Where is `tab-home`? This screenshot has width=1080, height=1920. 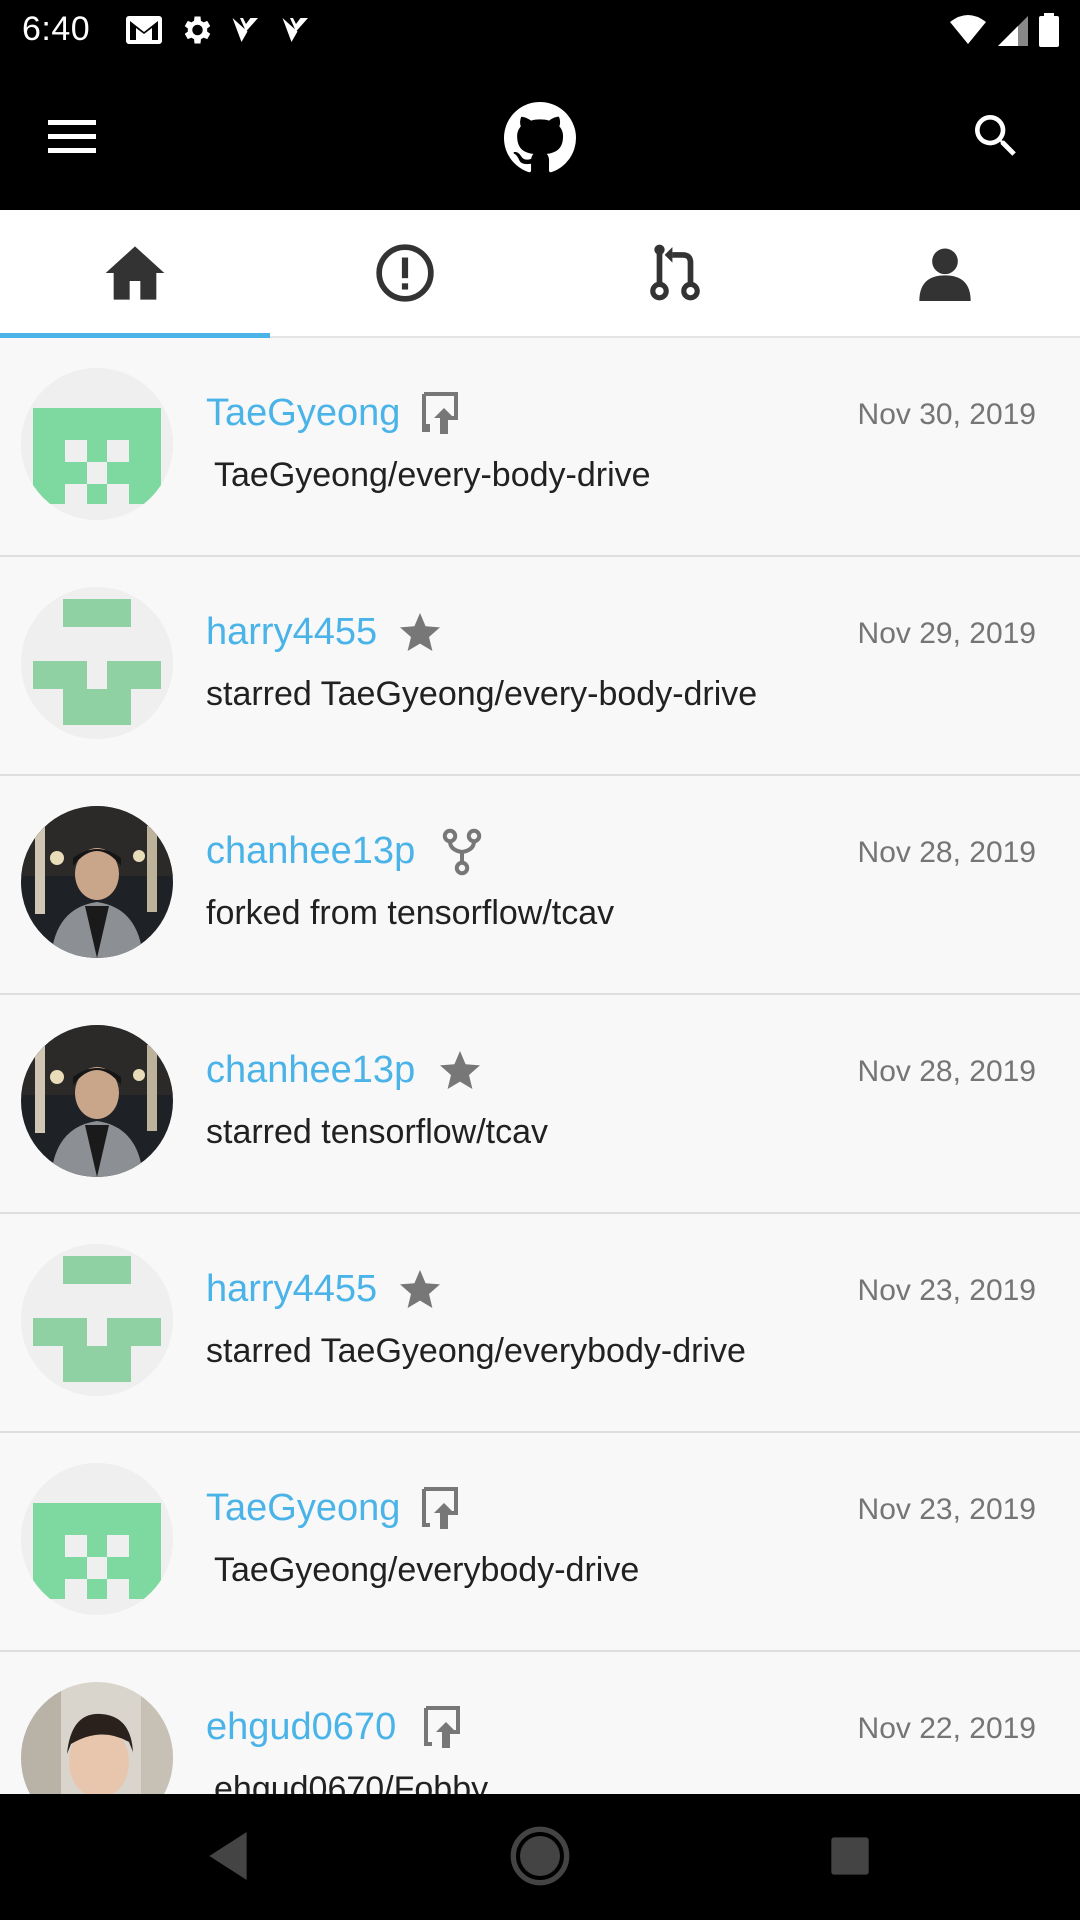
tab-home is located at coordinates (135, 274).